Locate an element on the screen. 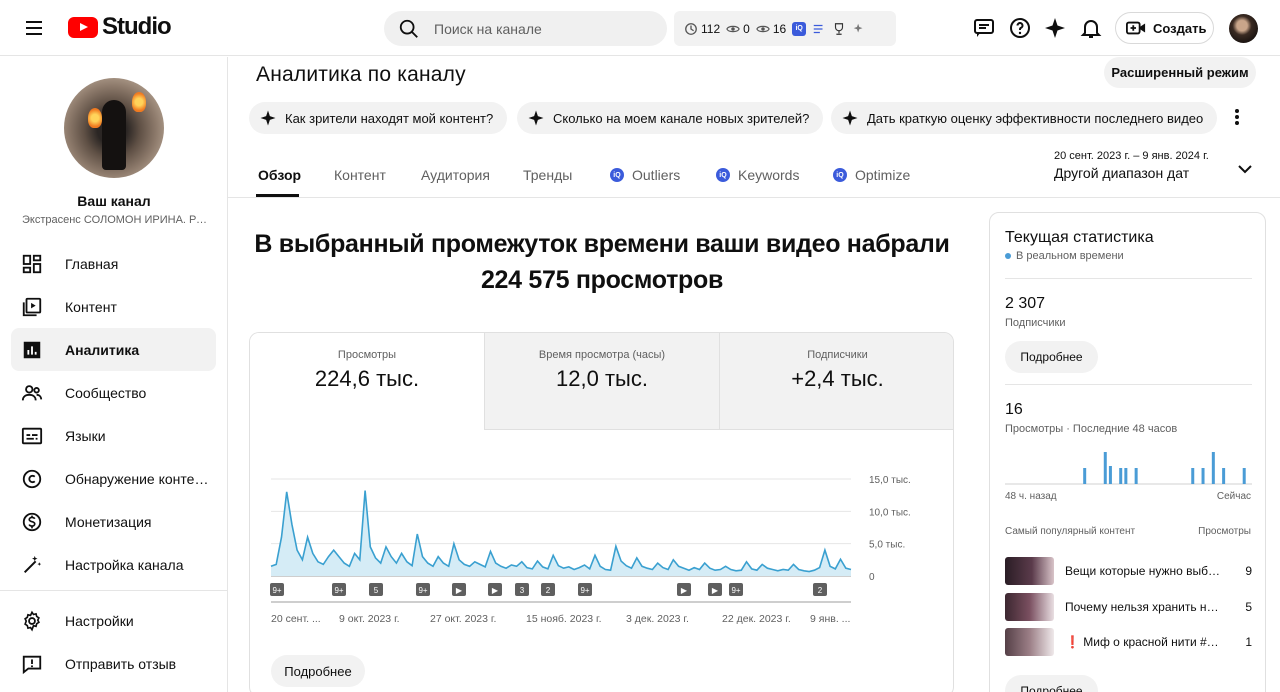 This screenshot has width=1280, height=692. realtime-indicator: В реальном времени is located at coordinates (1064, 256).